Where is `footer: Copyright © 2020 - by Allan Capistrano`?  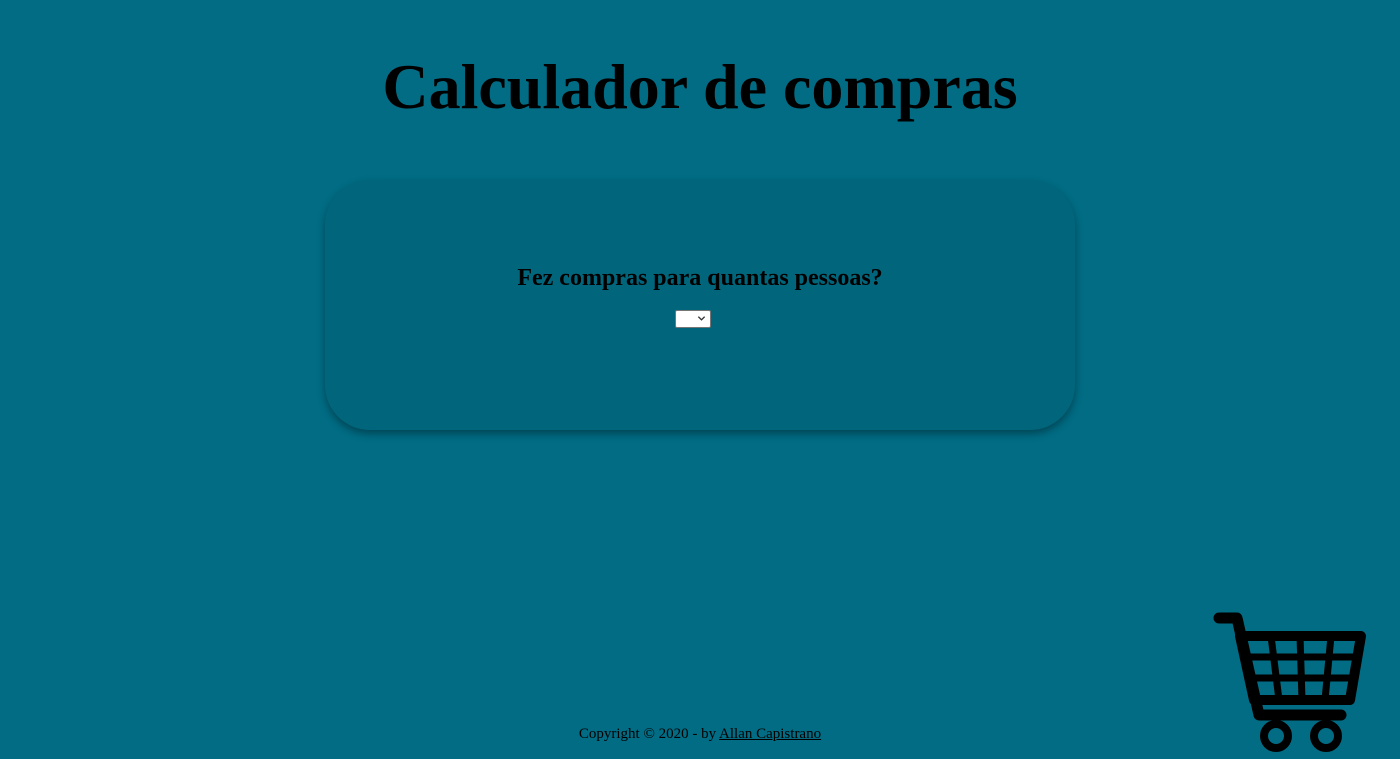 footer: Copyright © 2020 - by Allan Capistrano is located at coordinates (700, 734).